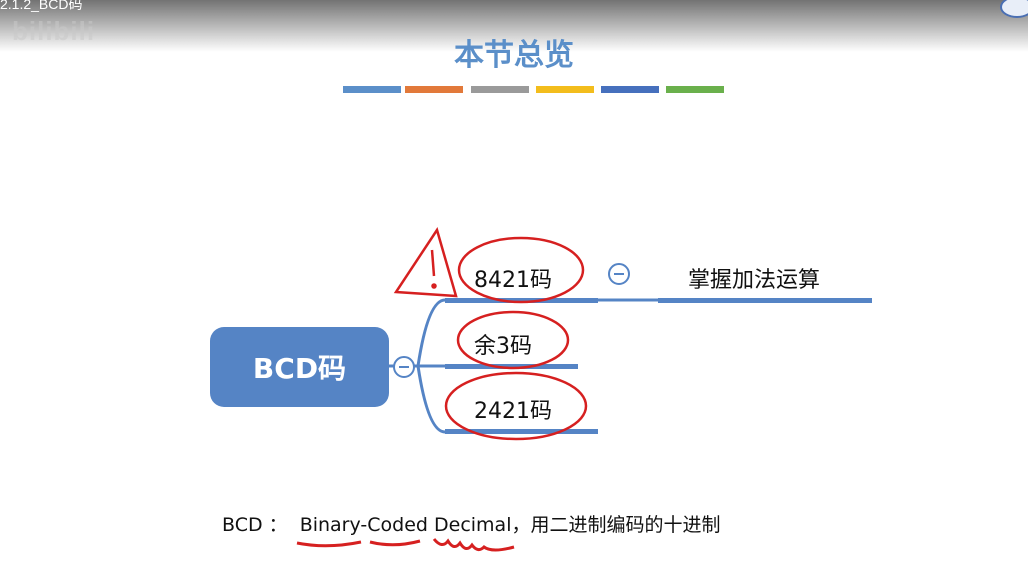  I want to click on definition-suffix: ，用二进制编码的十进制, so click(616, 525).